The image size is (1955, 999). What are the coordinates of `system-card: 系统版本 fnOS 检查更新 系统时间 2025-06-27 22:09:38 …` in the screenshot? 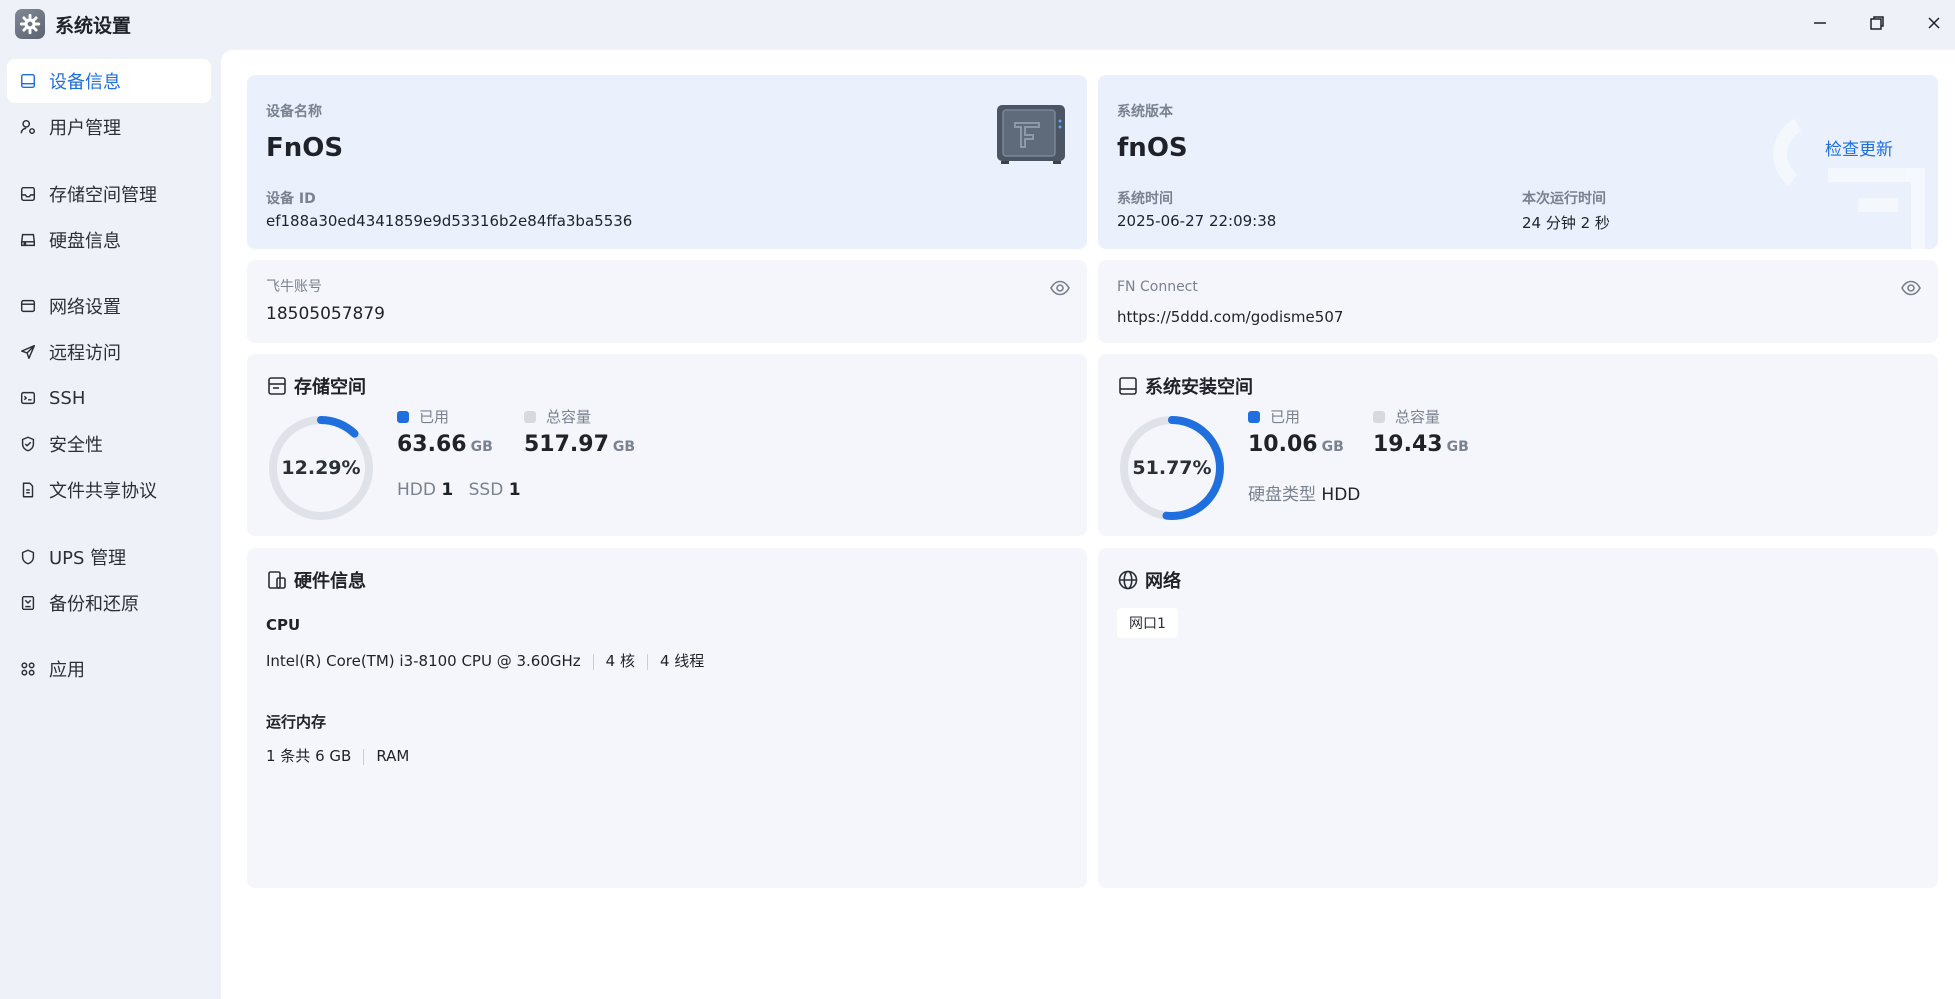 It's located at (1518, 162).